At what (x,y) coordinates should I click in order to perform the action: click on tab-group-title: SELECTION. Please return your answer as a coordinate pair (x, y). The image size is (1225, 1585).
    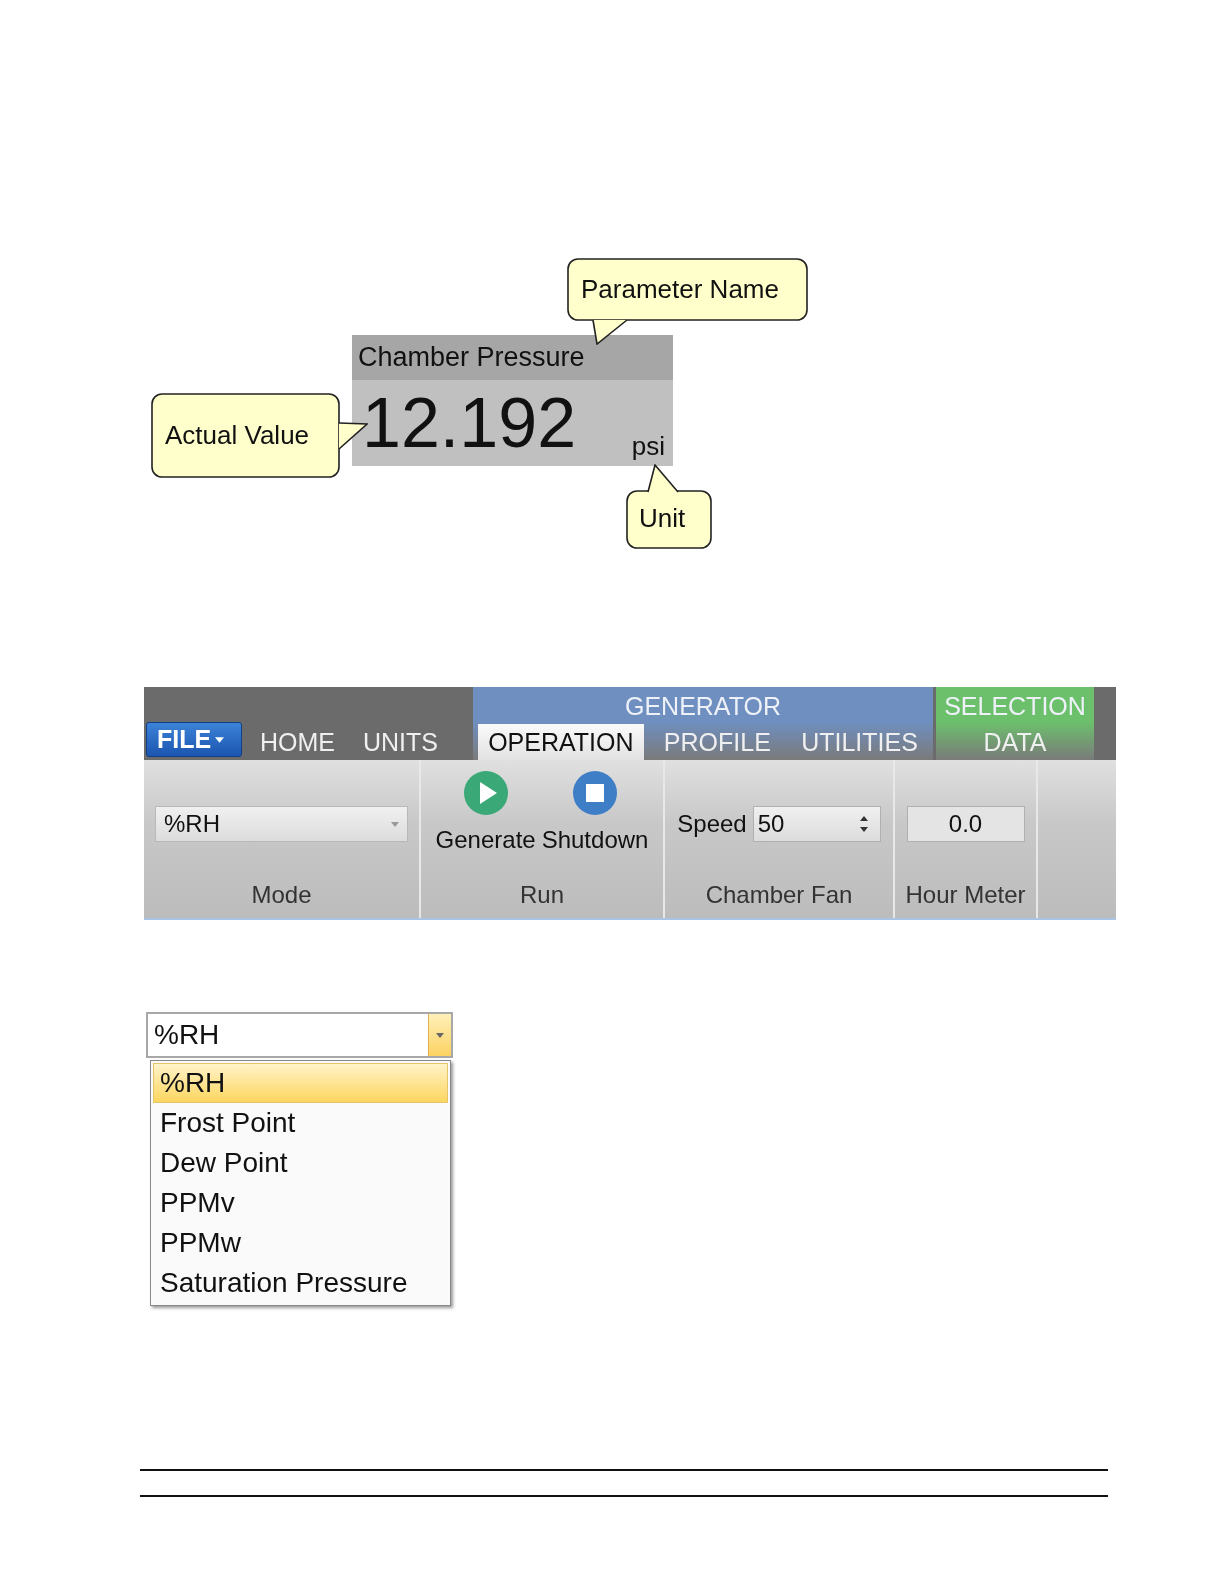
    Looking at the image, I should click on (1015, 706).